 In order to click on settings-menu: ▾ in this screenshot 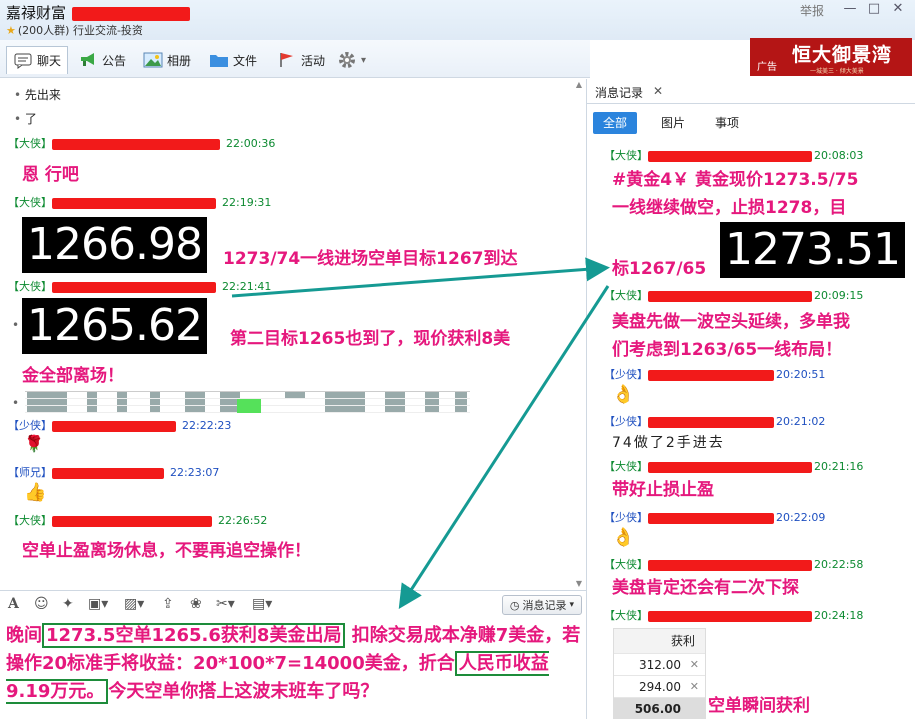, I will do `click(351, 60)`.